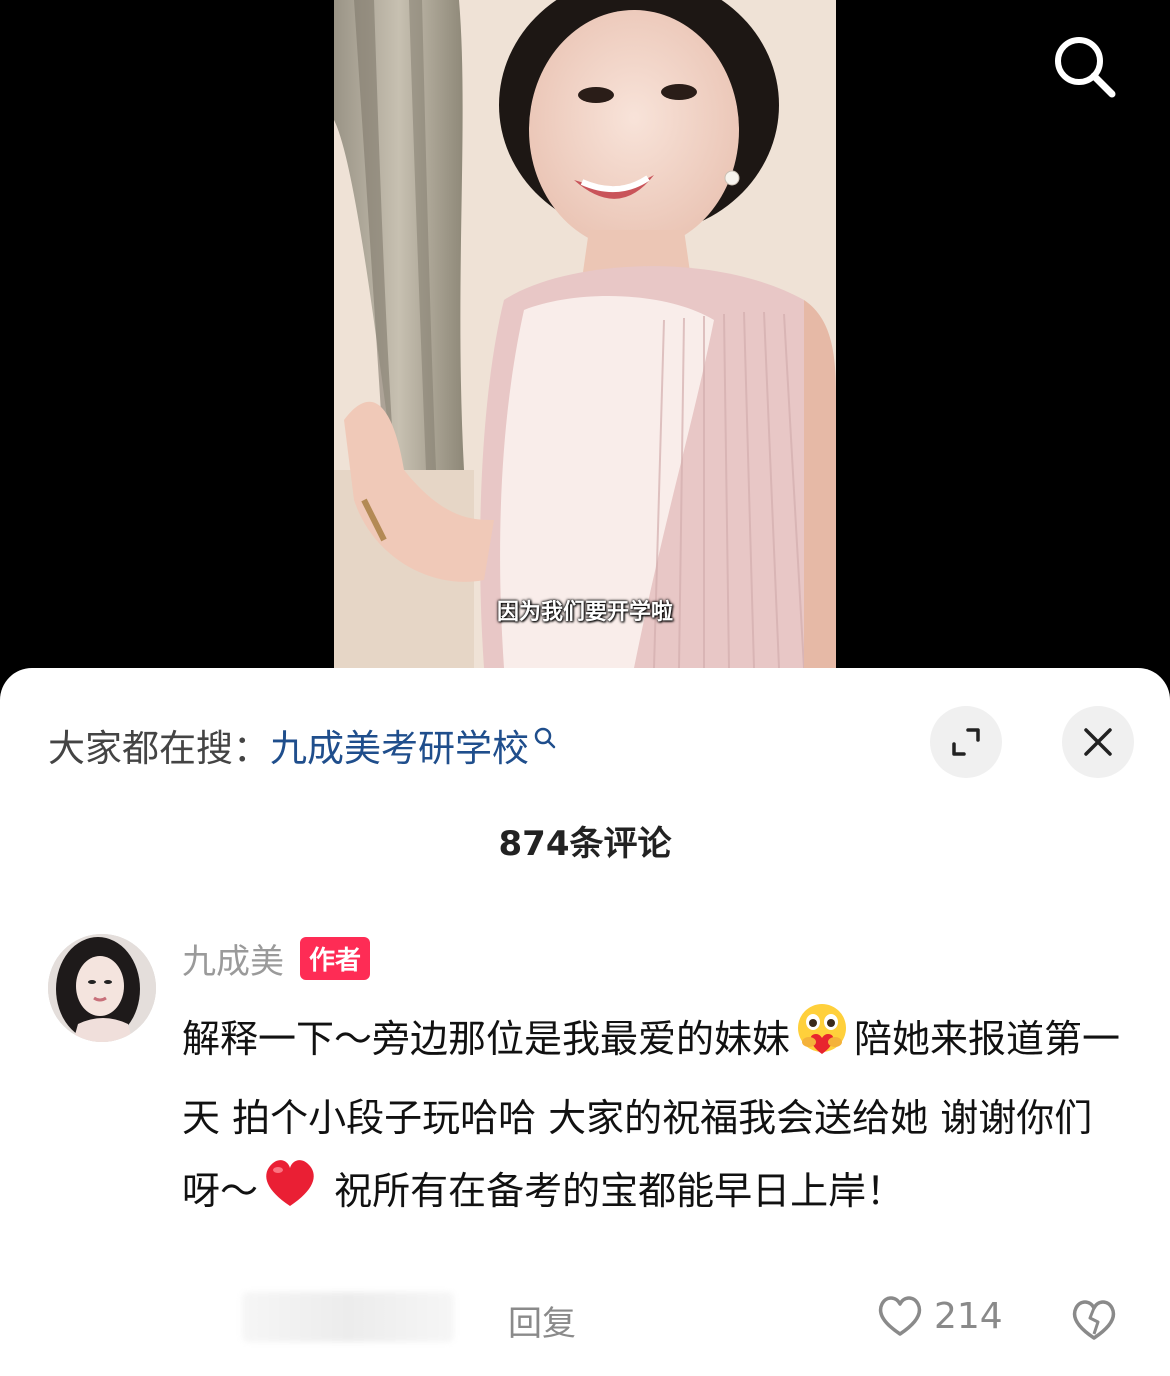 The width and height of the screenshot is (1170, 1376). Describe the element at coordinates (290, 1193) in the screenshot. I see `red-heart-emoji` at that location.